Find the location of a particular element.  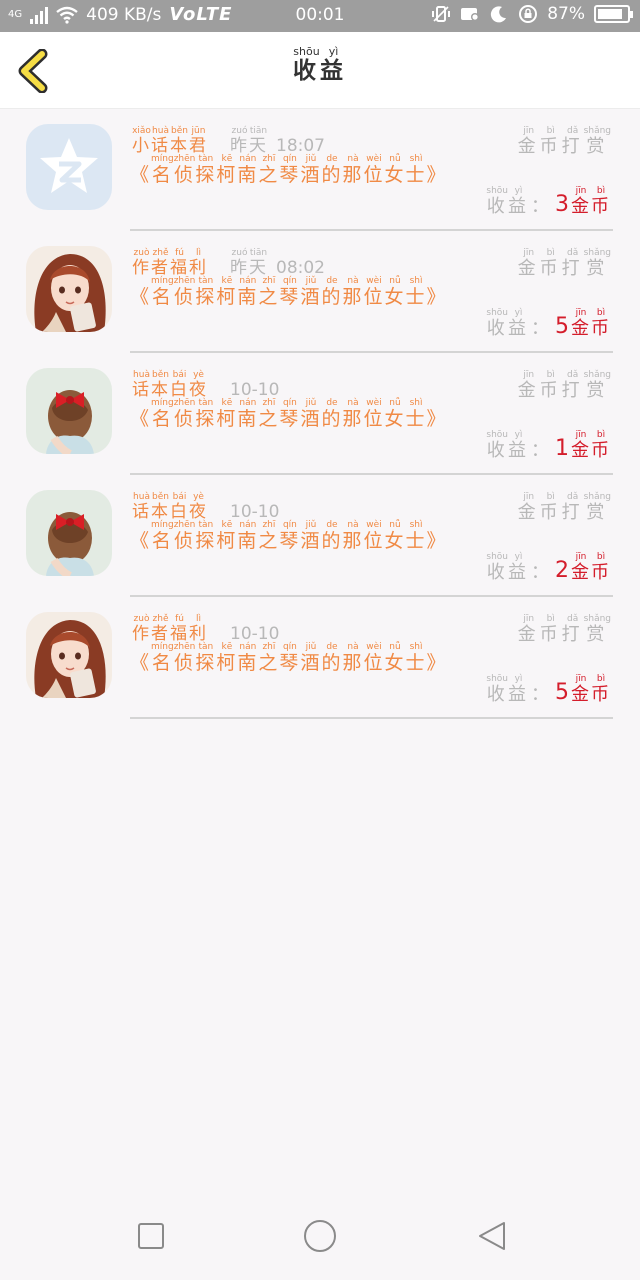

earnings-amount: 1 is located at coordinates (562, 448).